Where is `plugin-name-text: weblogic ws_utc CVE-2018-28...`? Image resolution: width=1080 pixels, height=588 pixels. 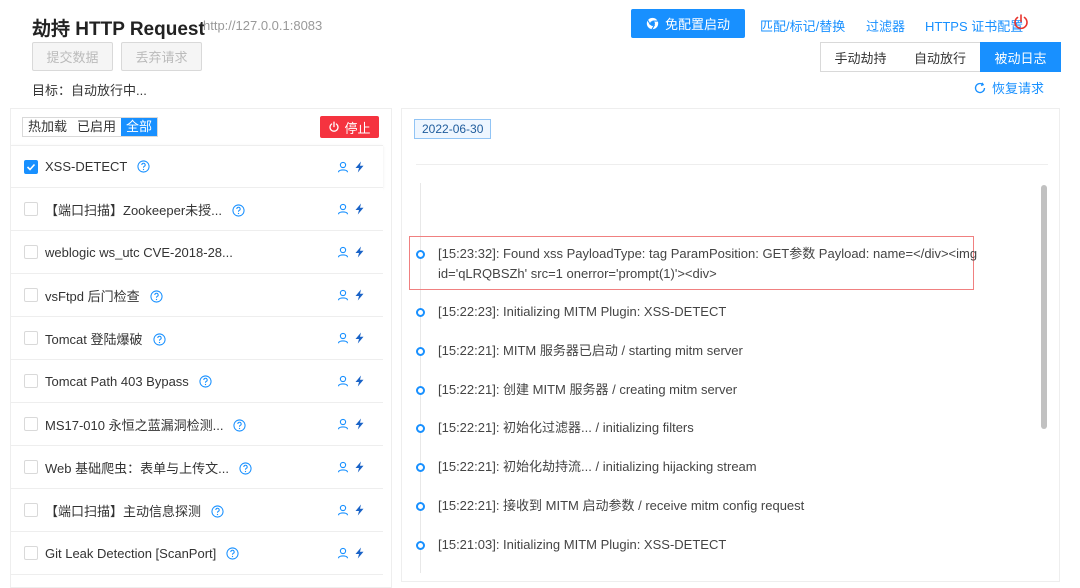 plugin-name-text: weblogic ws_utc CVE-2018-28... is located at coordinates (139, 252).